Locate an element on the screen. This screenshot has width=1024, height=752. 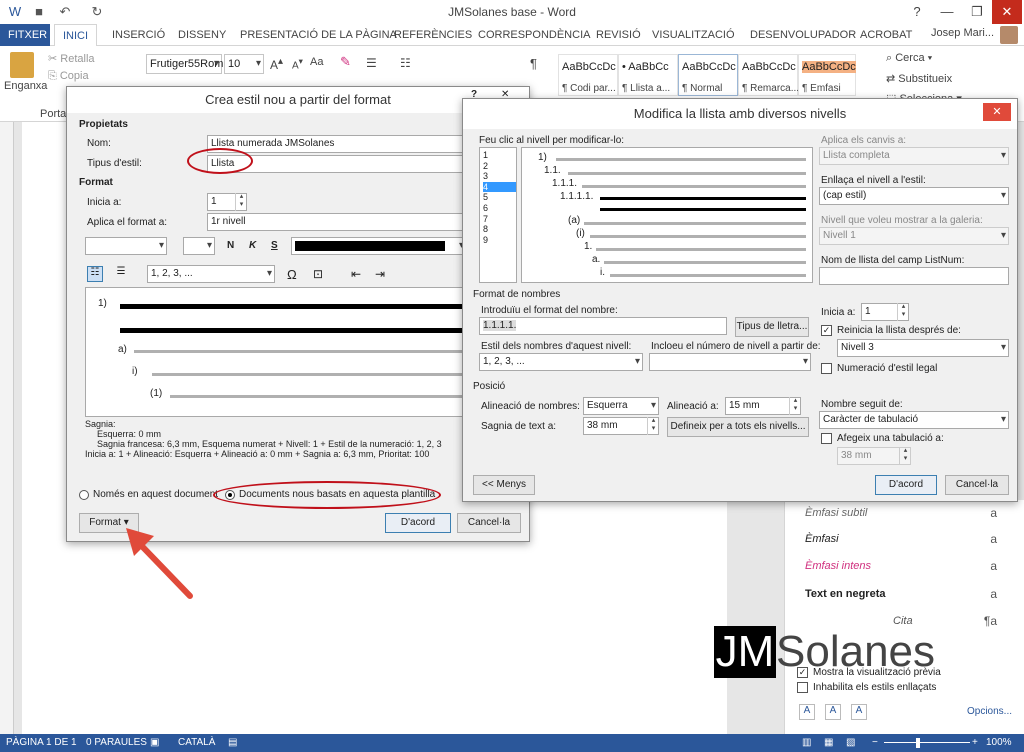
style-tile: AaBbCcDc ¶ Normal is located at coordinates (708, 75).